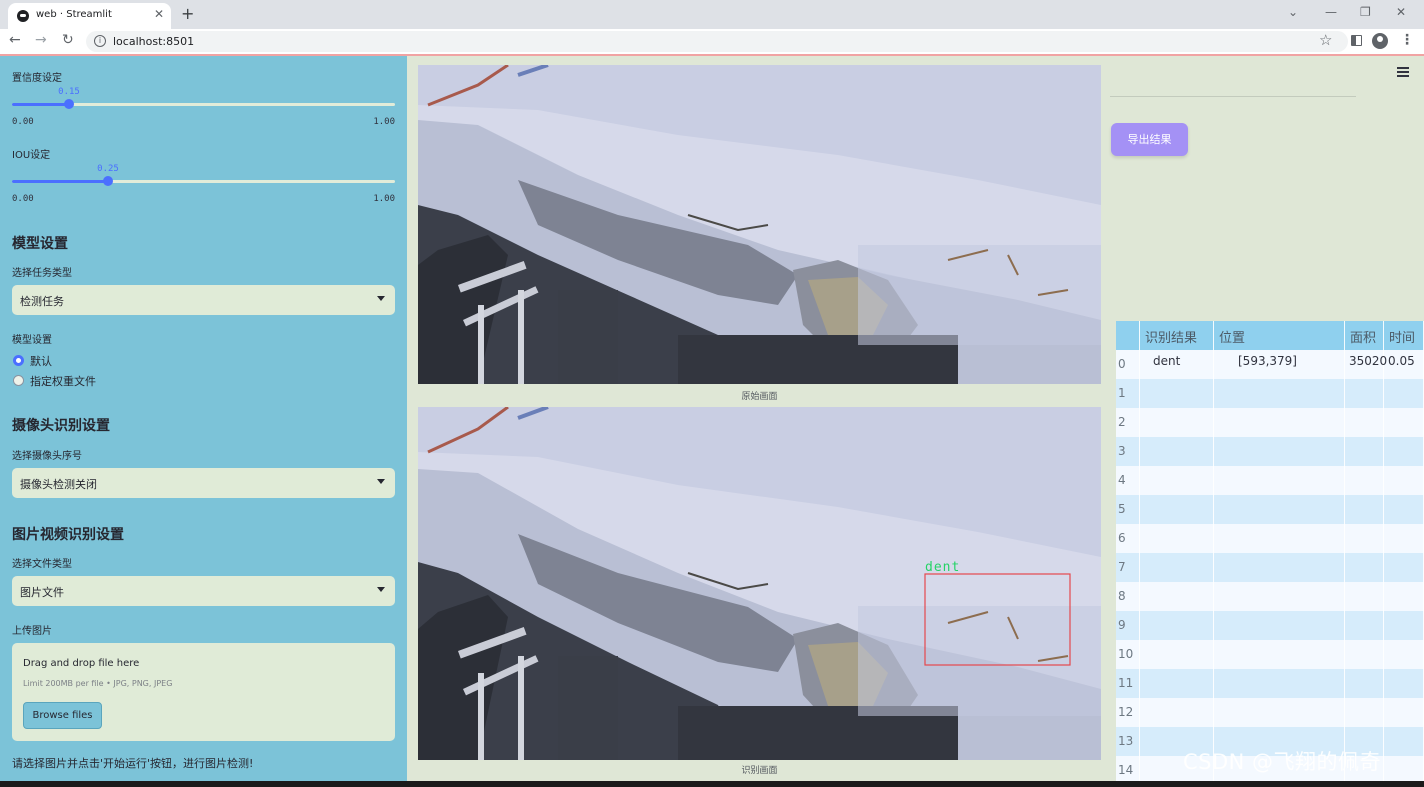  Describe the element at coordinates (69, 104) in the screenshot. I see `confidence-slider-thumb` at that location.